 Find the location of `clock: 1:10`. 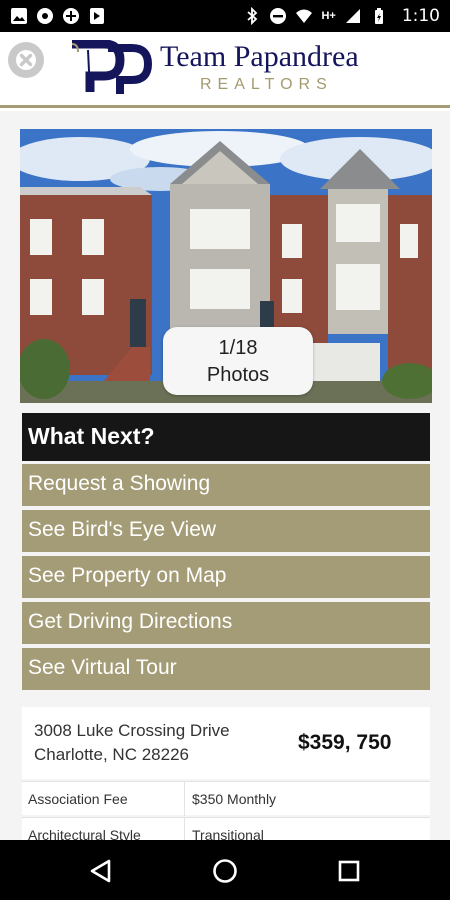

clock: 1:10 is located at coordinates (420, 16).